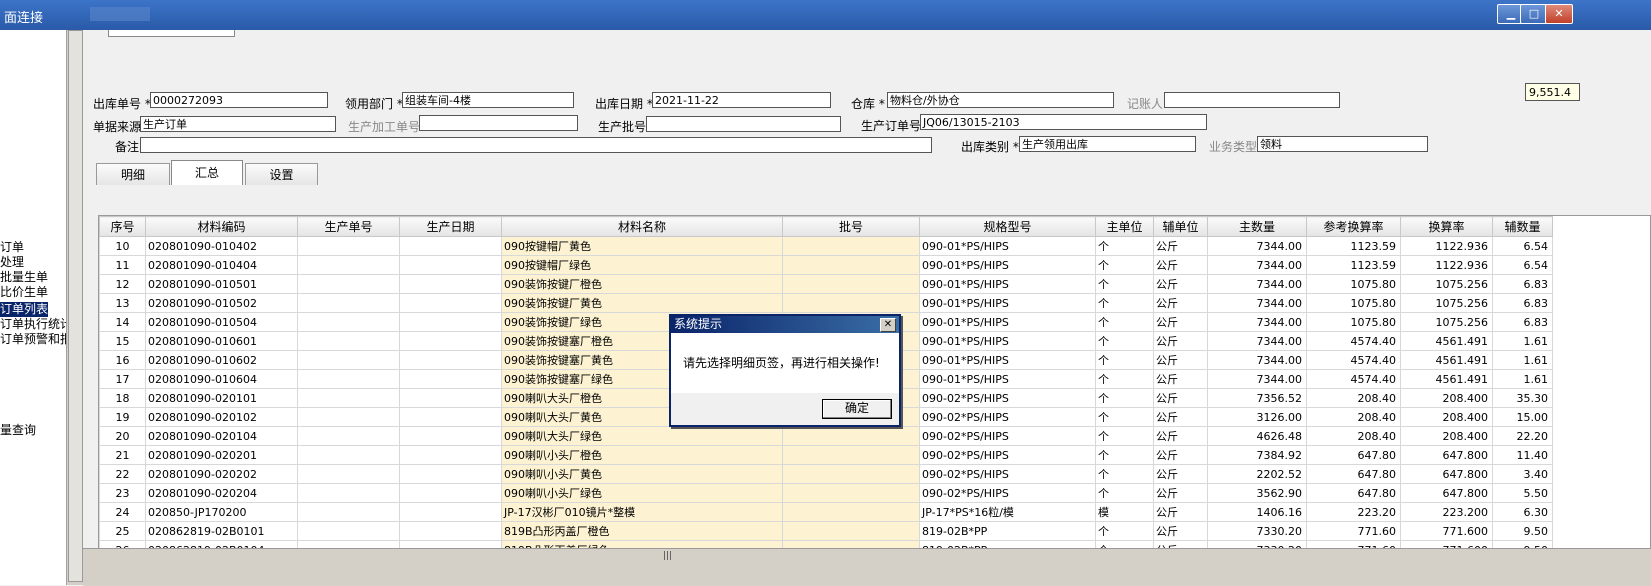  Describe the element at coordinates (122, 303) in the screenshot. I see `table-cell: 13` at that location.